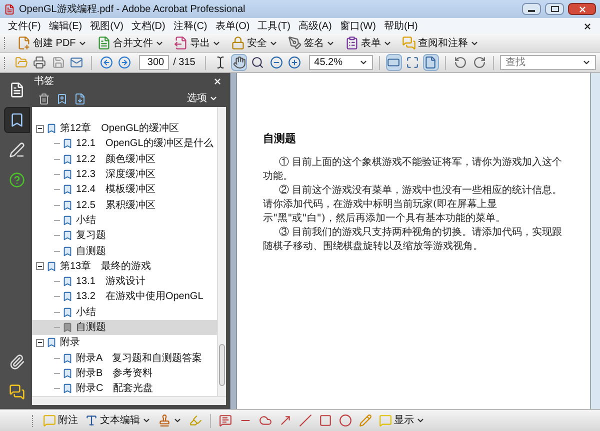 Image resolution: width=600 pixels, height=431 pixels. What do you see at coordinates (582, 9) in the screenshot?
I see `close-button` at bounding box center [582, 9].